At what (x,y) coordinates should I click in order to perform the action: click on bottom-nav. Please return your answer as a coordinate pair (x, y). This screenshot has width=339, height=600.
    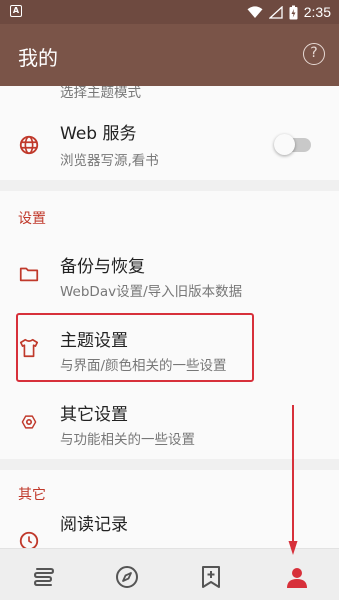
    Looking at the image, I should click on (169, 574).